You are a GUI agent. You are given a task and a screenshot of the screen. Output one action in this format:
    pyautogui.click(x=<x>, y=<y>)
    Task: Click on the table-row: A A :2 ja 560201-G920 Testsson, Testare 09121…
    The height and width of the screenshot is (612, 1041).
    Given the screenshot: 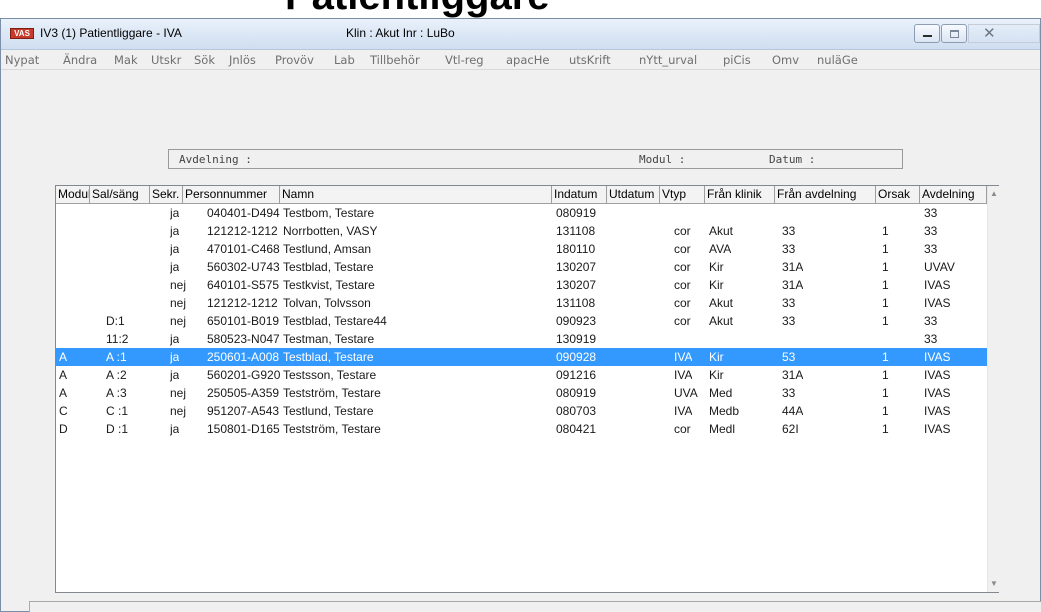 What is the action you would take?
    pyautogui.click(x=521, y=375)
    